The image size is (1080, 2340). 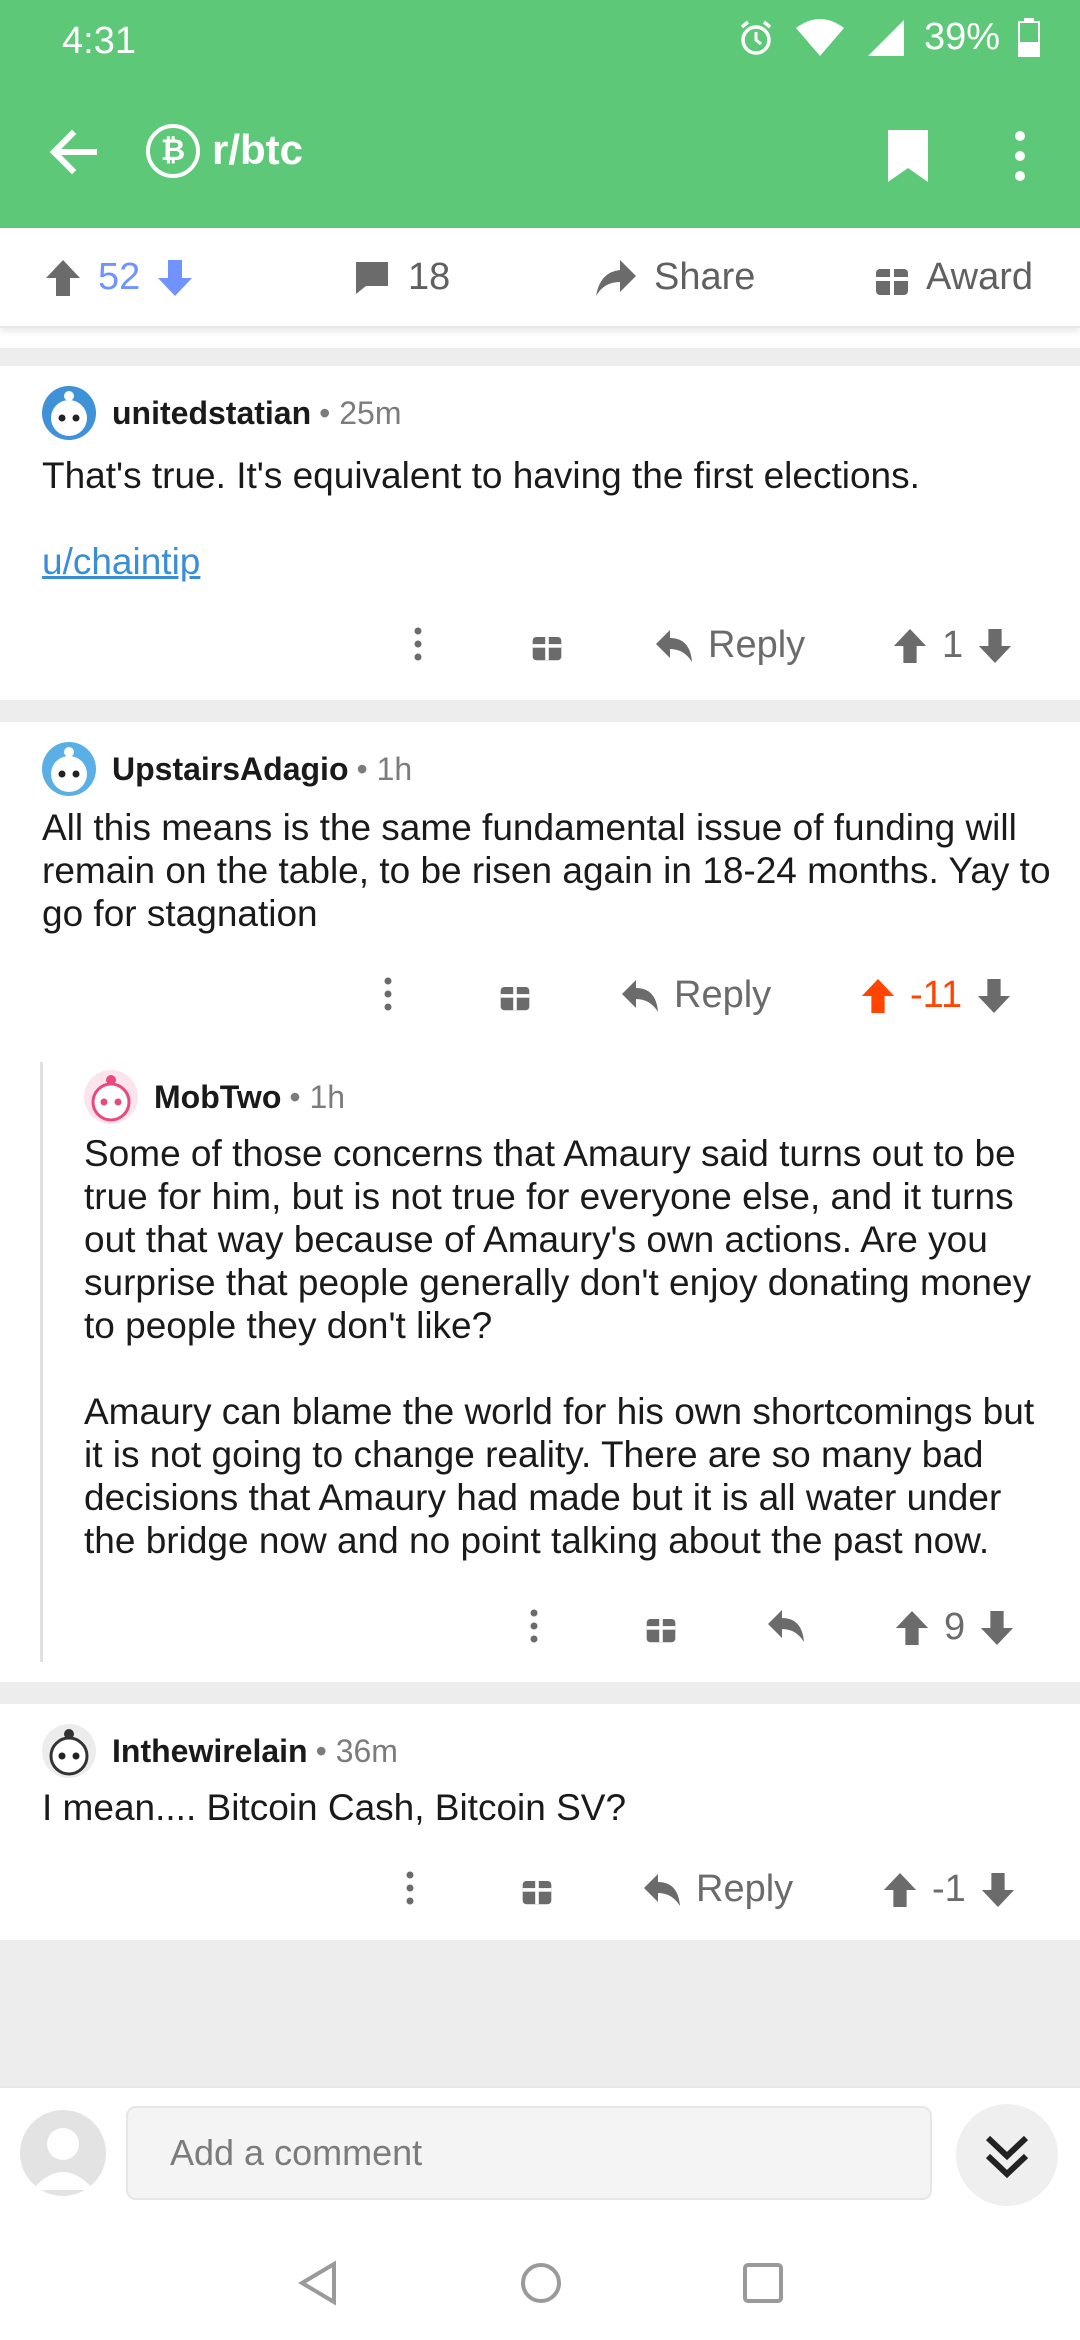 I want to click on jump-next-button, so click(x=1007, y=2155).